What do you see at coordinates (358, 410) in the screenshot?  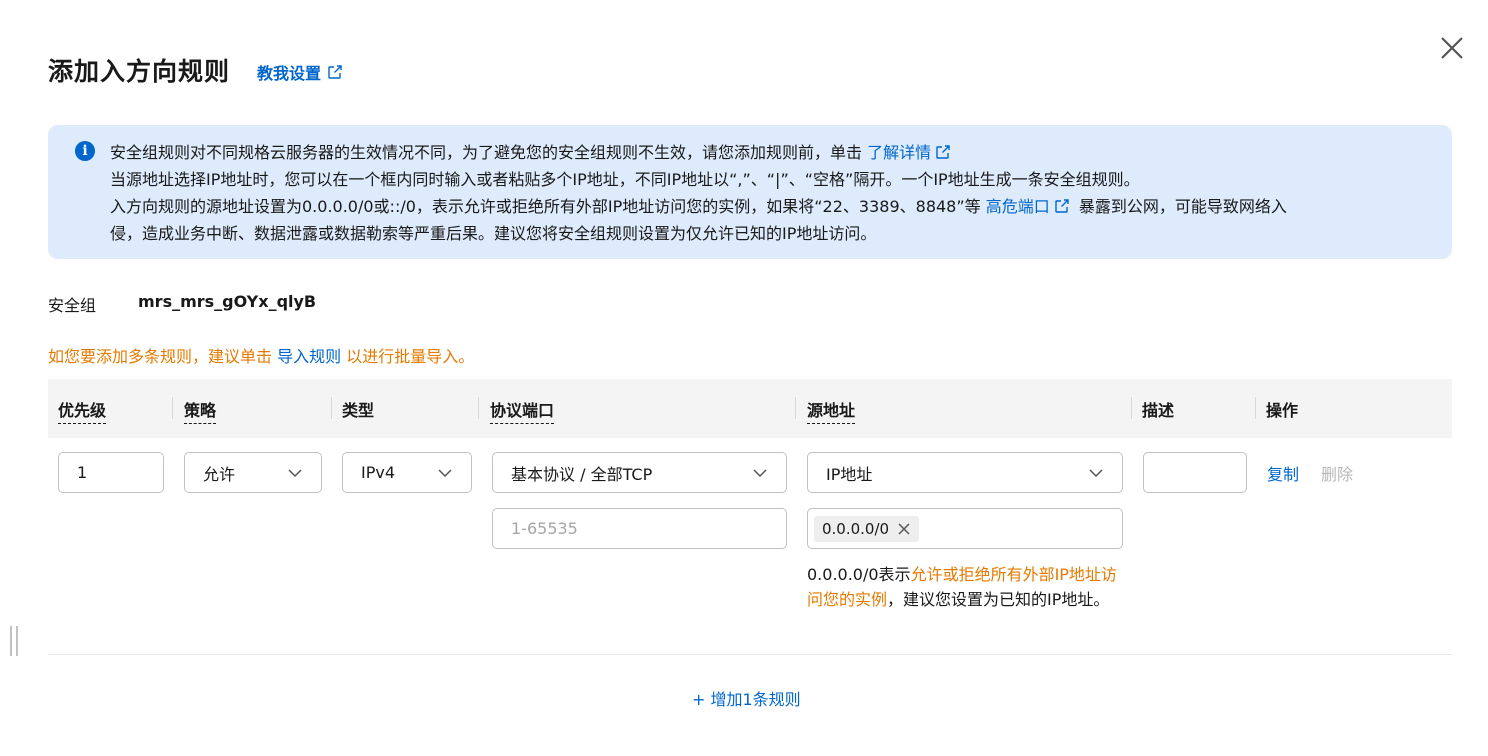 I see `header-type: 类型` at bounding box center [358, 410].